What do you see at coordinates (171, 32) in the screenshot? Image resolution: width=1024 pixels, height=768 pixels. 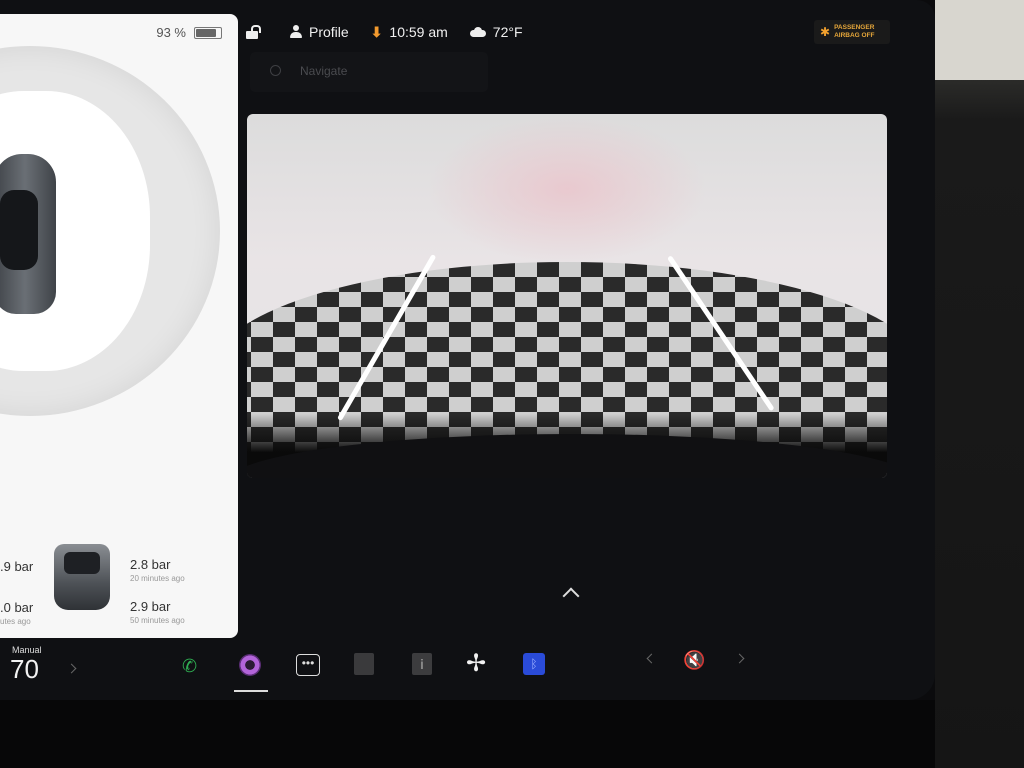 I see `battery-percent: 93 %` at bounding box center [171, 32].